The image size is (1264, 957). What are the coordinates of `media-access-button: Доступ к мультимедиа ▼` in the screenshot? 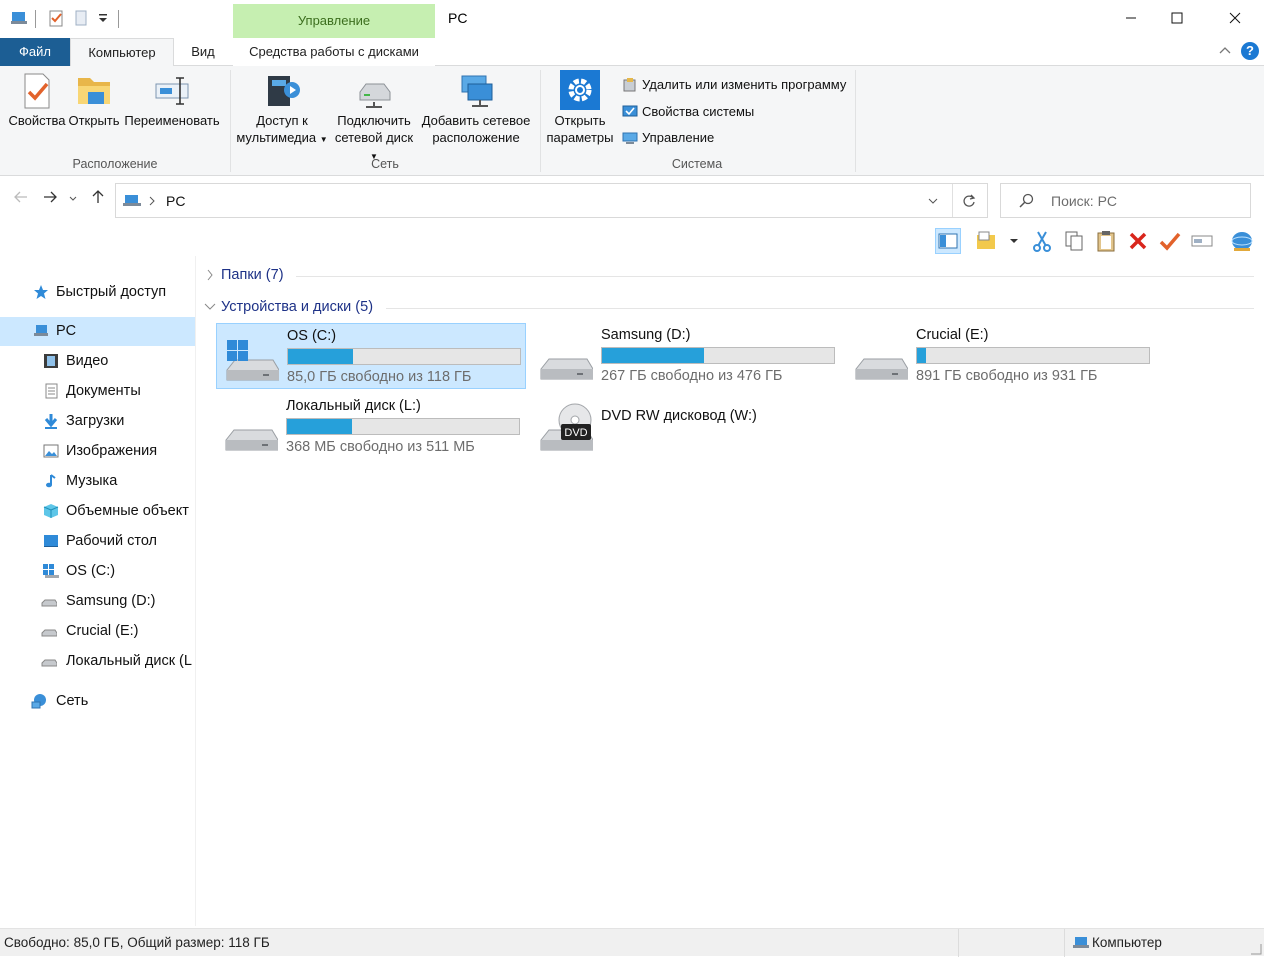 It's located at (282, 109).